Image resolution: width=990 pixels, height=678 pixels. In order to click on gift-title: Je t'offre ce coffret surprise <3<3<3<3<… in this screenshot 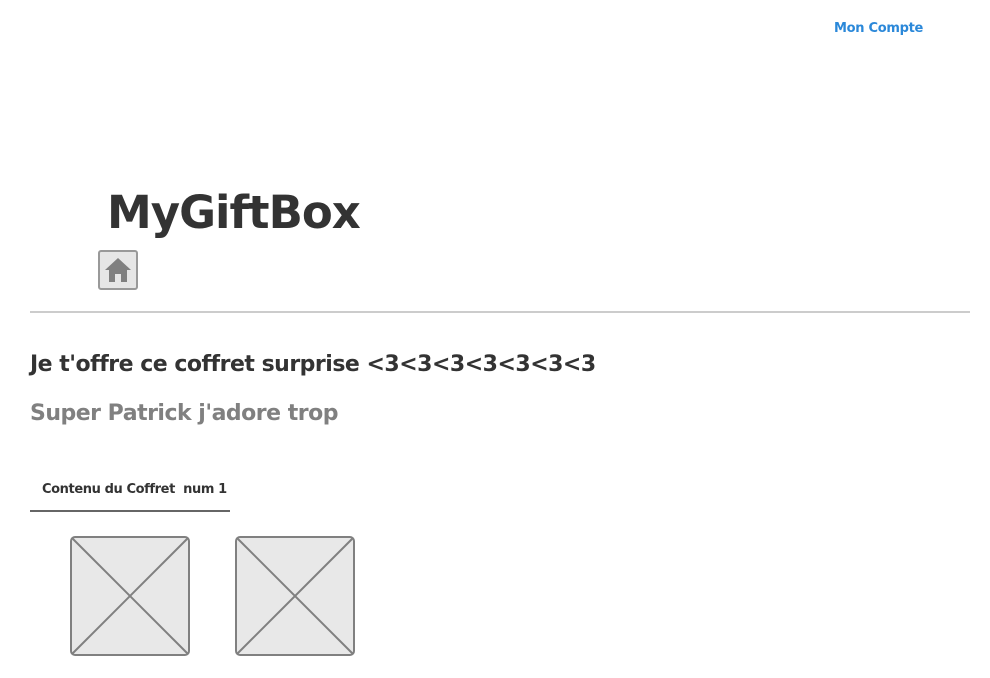, I will do `click(313, 364)`.